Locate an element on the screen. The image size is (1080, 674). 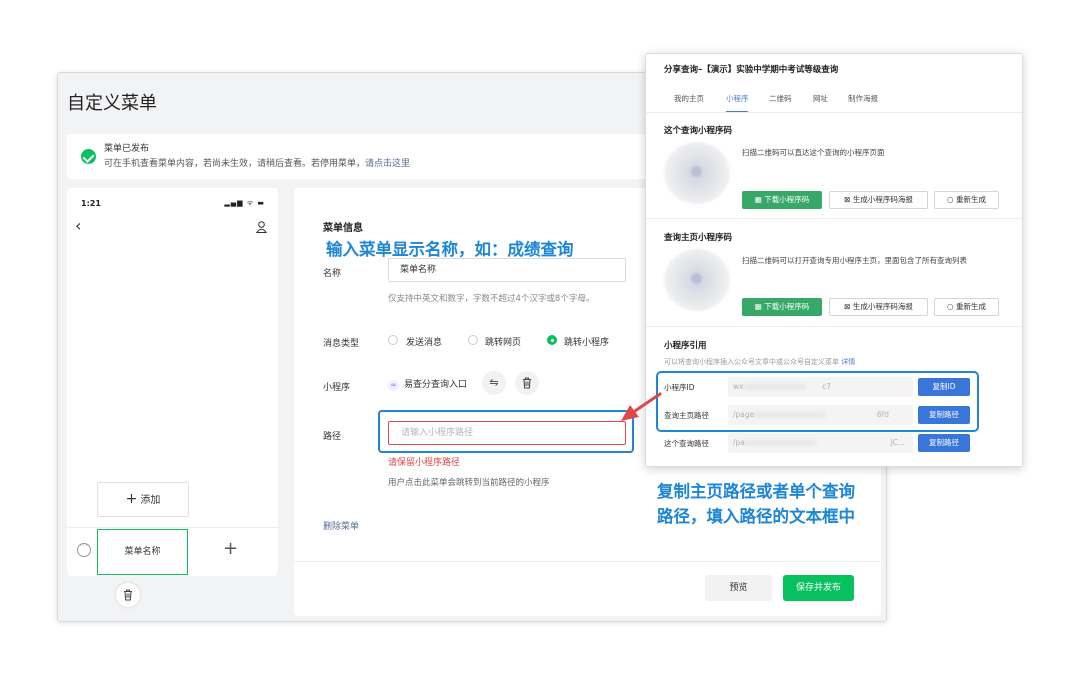
download-home-code-button: ▦ 下载小程序码 is located at coordinates (782, 307).